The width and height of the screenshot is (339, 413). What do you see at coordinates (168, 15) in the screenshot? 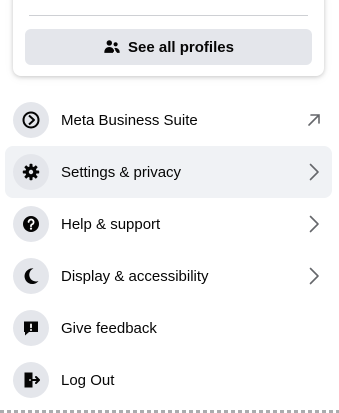
I see `profile-divider` at bounding box center [168, 15].